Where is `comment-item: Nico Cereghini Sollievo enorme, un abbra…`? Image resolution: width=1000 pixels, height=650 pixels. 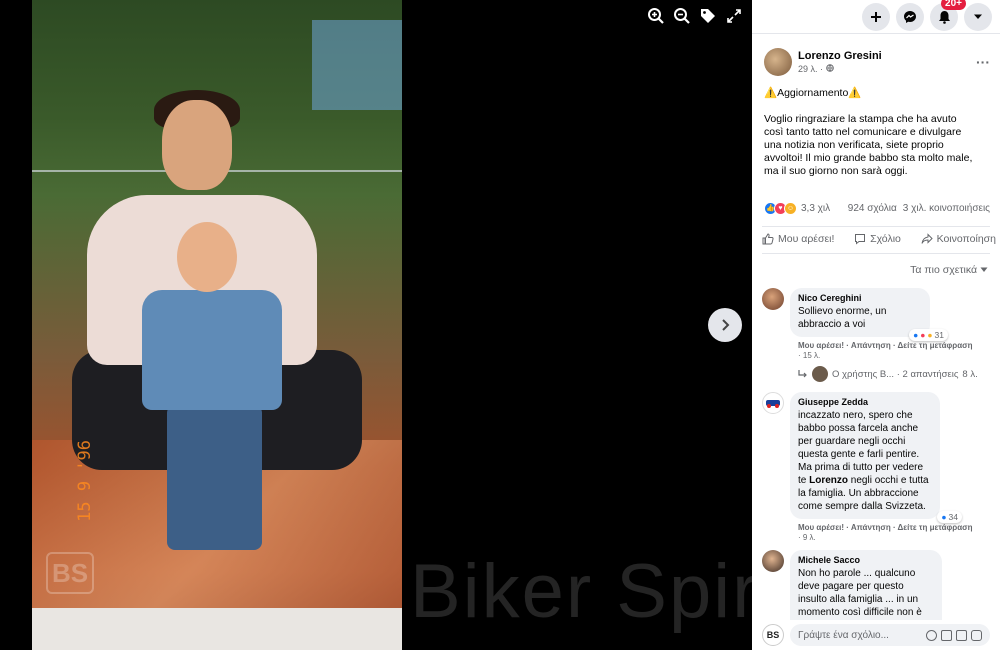
comment-item: Nico Cereghini Sollievo enorme, un abbra… is located at coordinates (876, 329).